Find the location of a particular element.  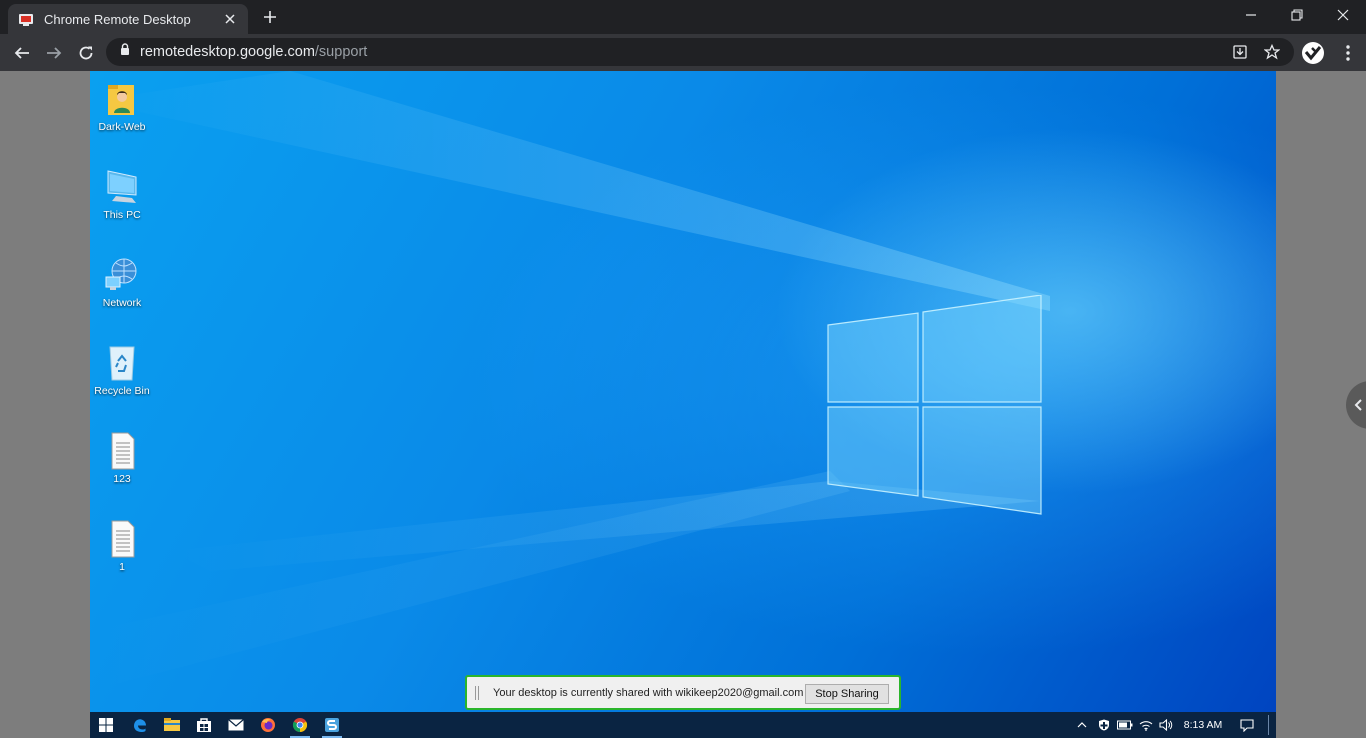

user-folder-icon is located at coordinates (121, 100).